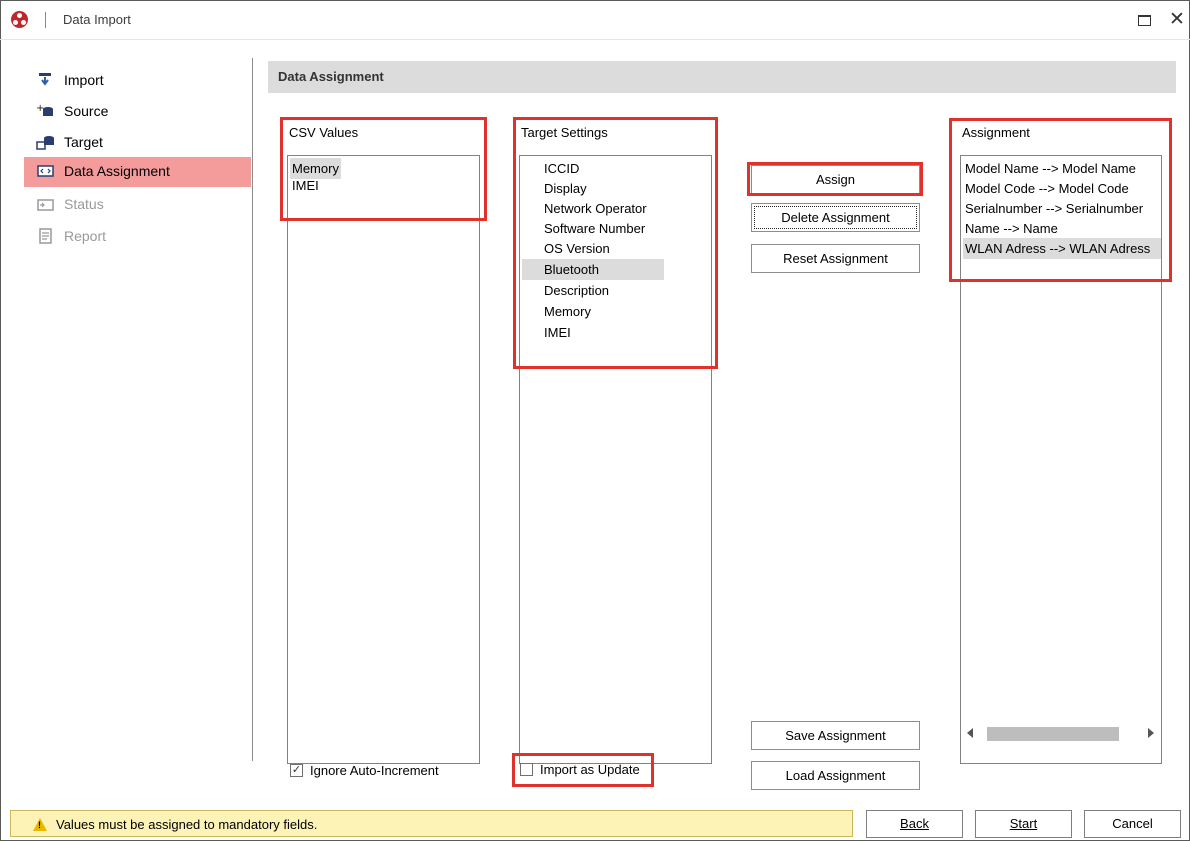  Describe the element at coordinates (374, 770) in the screenshot. I see `ignore-auto-increment-label: Ignore Auto-Increment` at that location.